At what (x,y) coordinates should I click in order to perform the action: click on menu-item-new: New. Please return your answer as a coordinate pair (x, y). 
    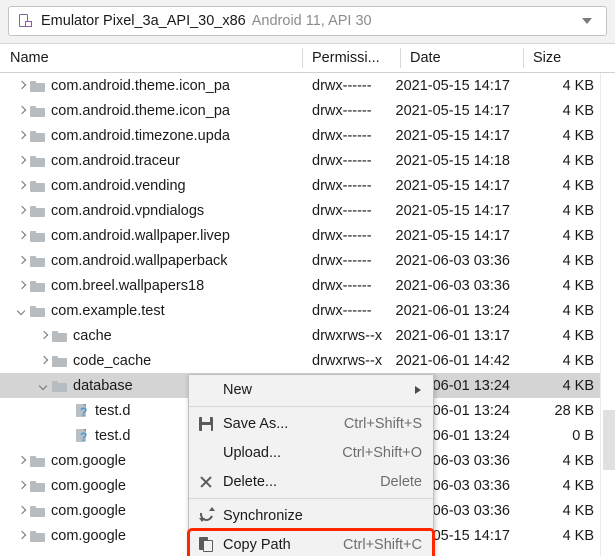
    Looking at the image, I should click on (311, 389).